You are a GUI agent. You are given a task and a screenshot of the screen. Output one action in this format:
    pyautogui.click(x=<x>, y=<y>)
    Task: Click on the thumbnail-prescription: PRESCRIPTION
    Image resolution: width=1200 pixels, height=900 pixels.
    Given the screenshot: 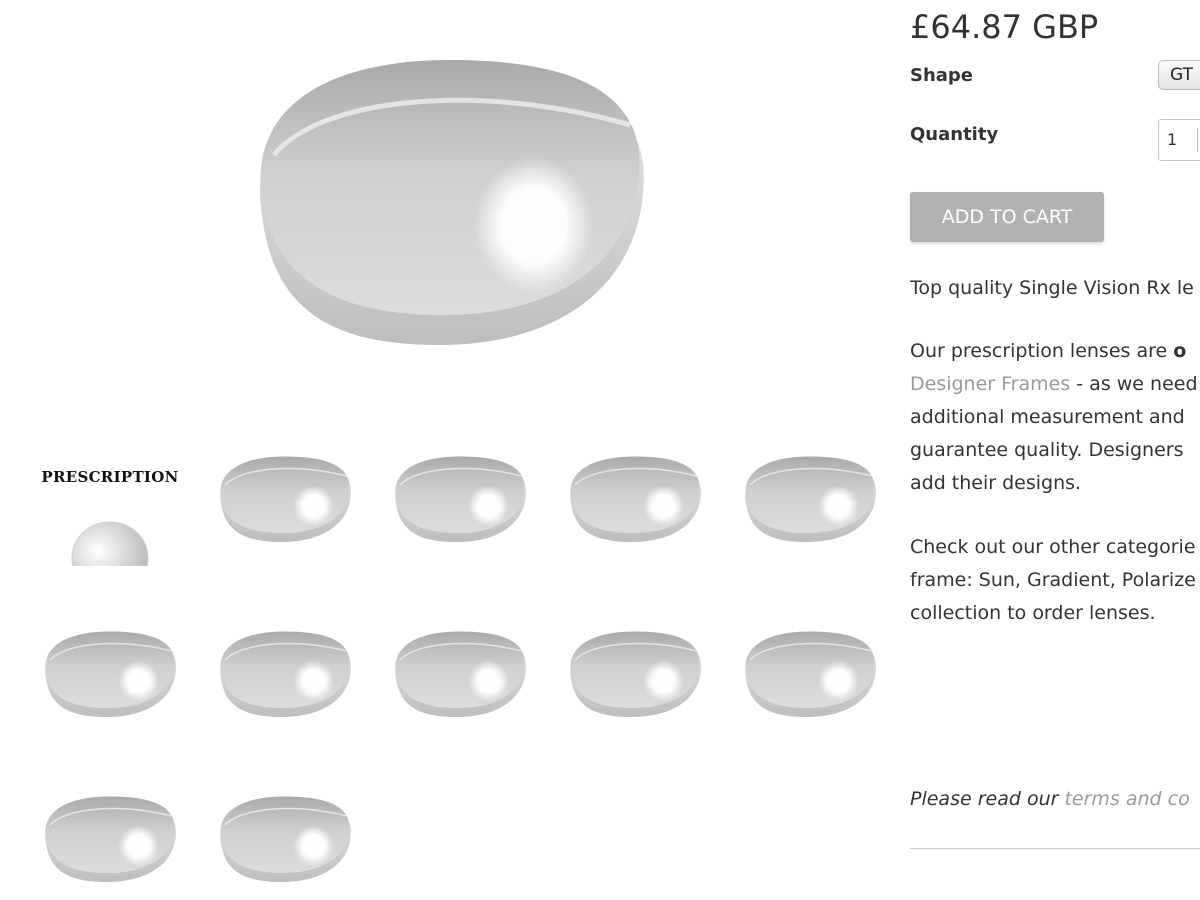 What is the action you would take?
    pyautogui.click(x=110, y=503)
    